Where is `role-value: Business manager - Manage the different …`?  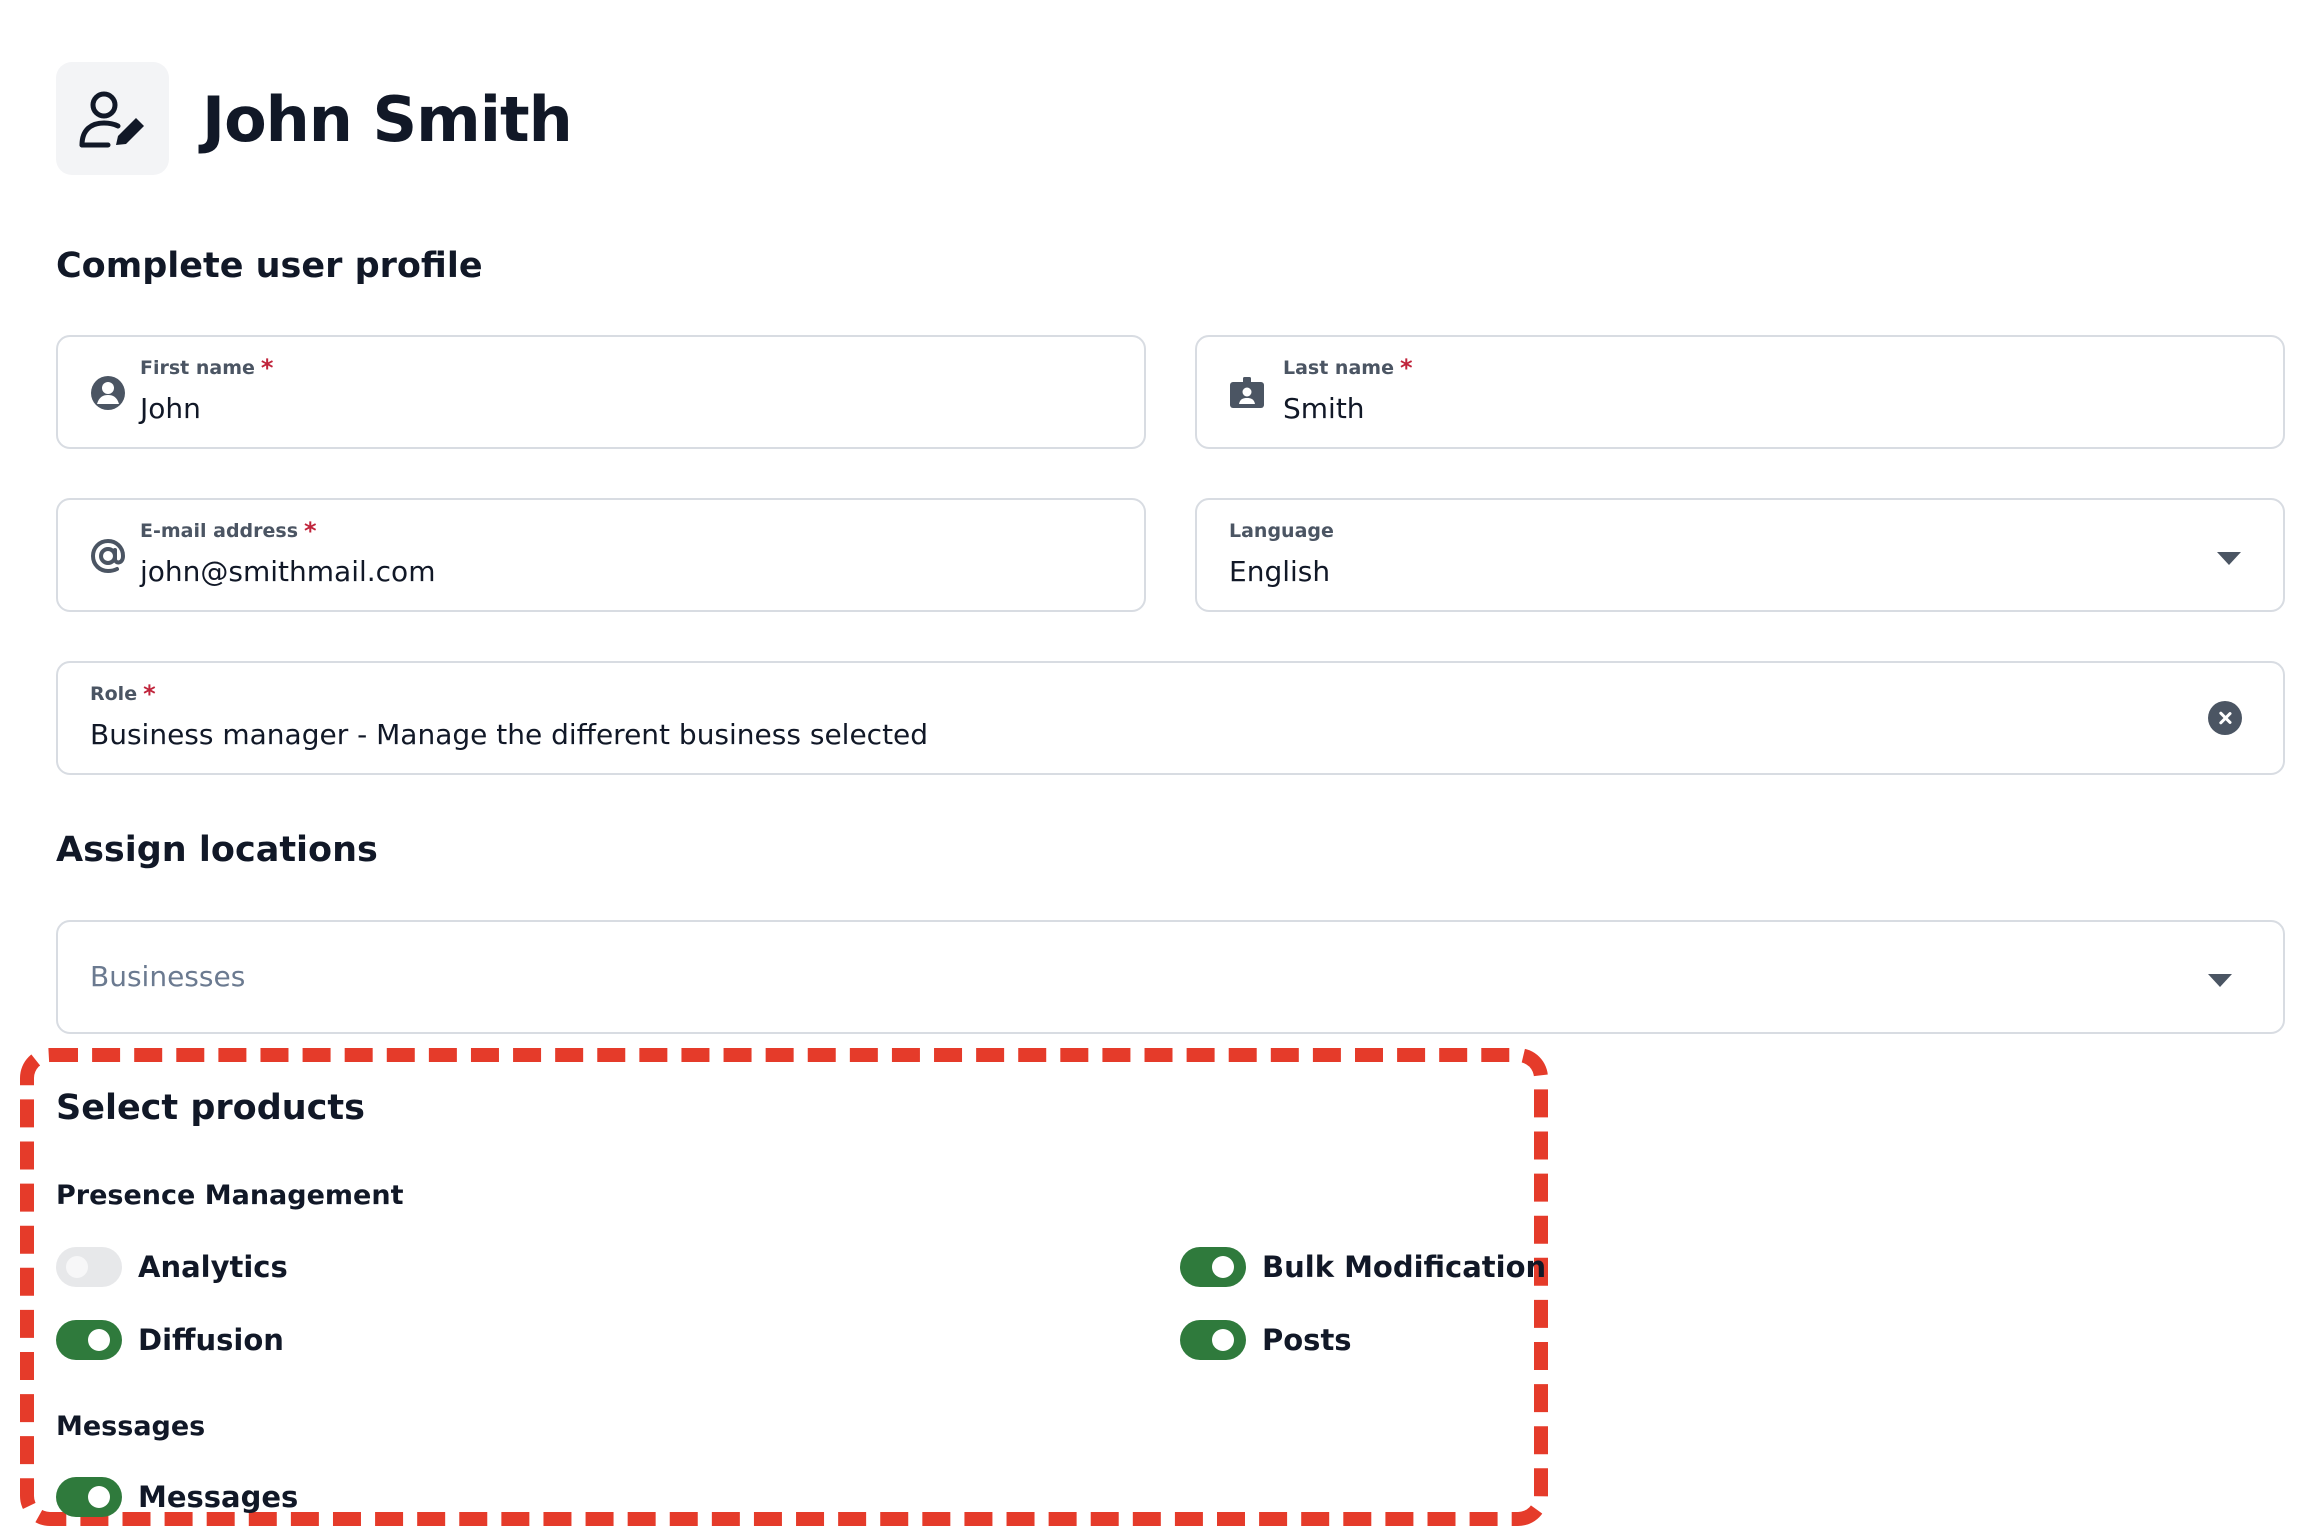 role-value: Business manager - Manage the different … is located at coordinates (509, 734).